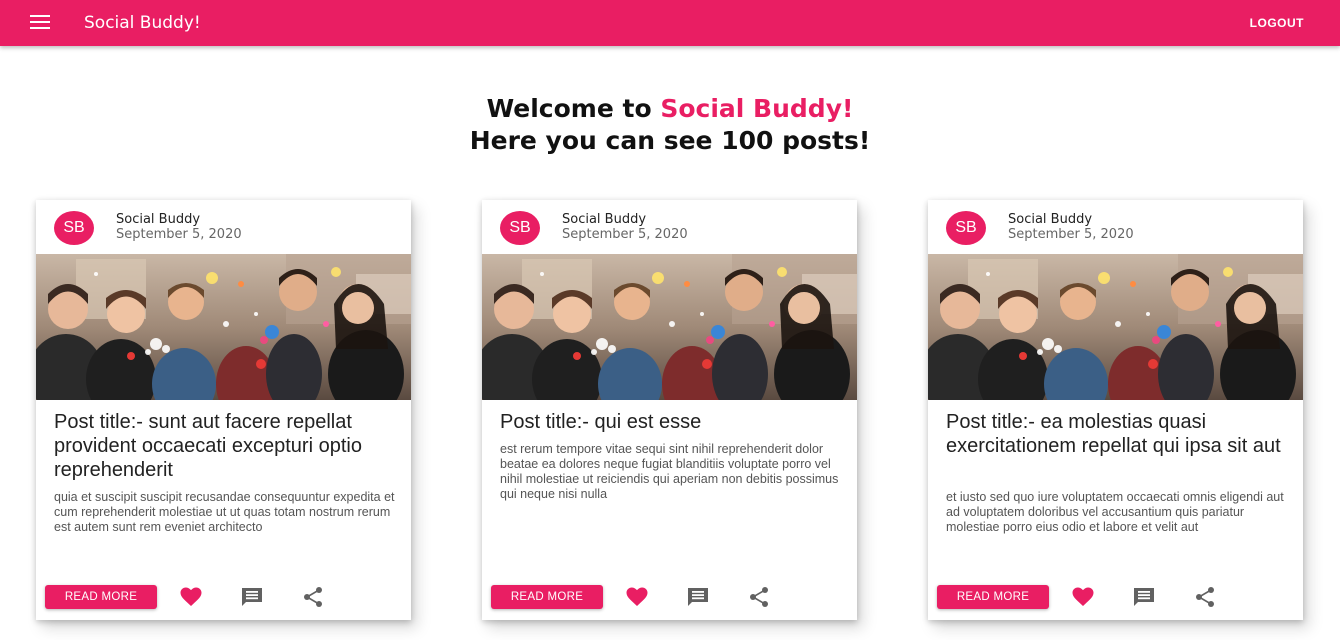 The height and width of the screenshot is (640, 1340). Describe the element at coordinates (670, 140) in the screenshot. I see `welcome-subtitle: Here you can see 100 posts!` at that location.